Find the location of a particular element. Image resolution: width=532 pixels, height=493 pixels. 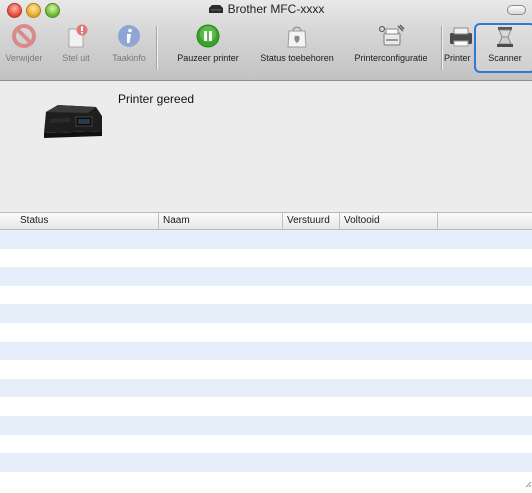

scanner-icon is located at coordinates (505, 36).